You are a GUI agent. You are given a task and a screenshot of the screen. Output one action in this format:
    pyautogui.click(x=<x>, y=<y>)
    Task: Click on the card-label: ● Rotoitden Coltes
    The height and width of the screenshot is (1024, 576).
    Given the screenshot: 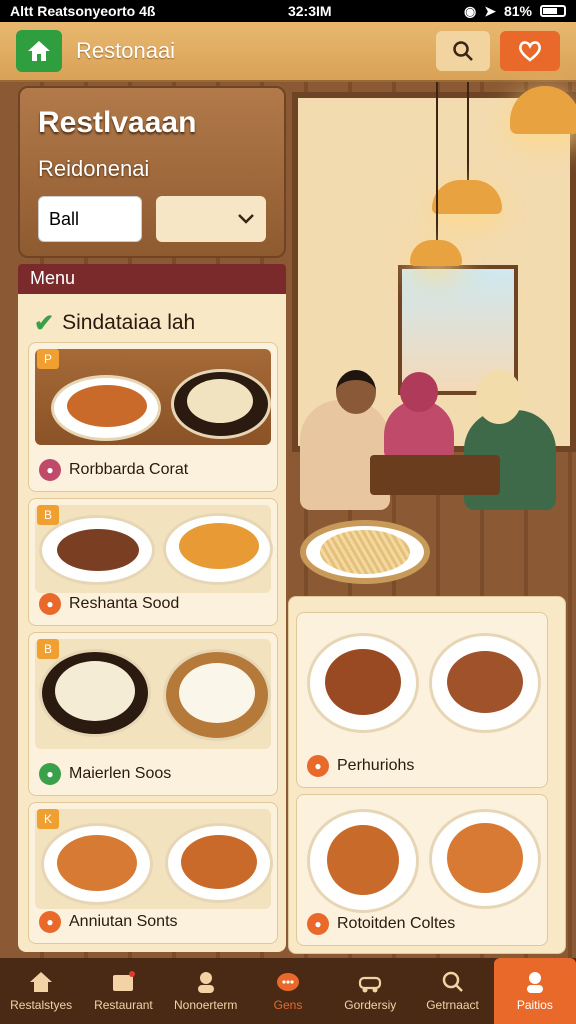 What is the action you would take?
    pyautogui.click(x=381, y=924)
    